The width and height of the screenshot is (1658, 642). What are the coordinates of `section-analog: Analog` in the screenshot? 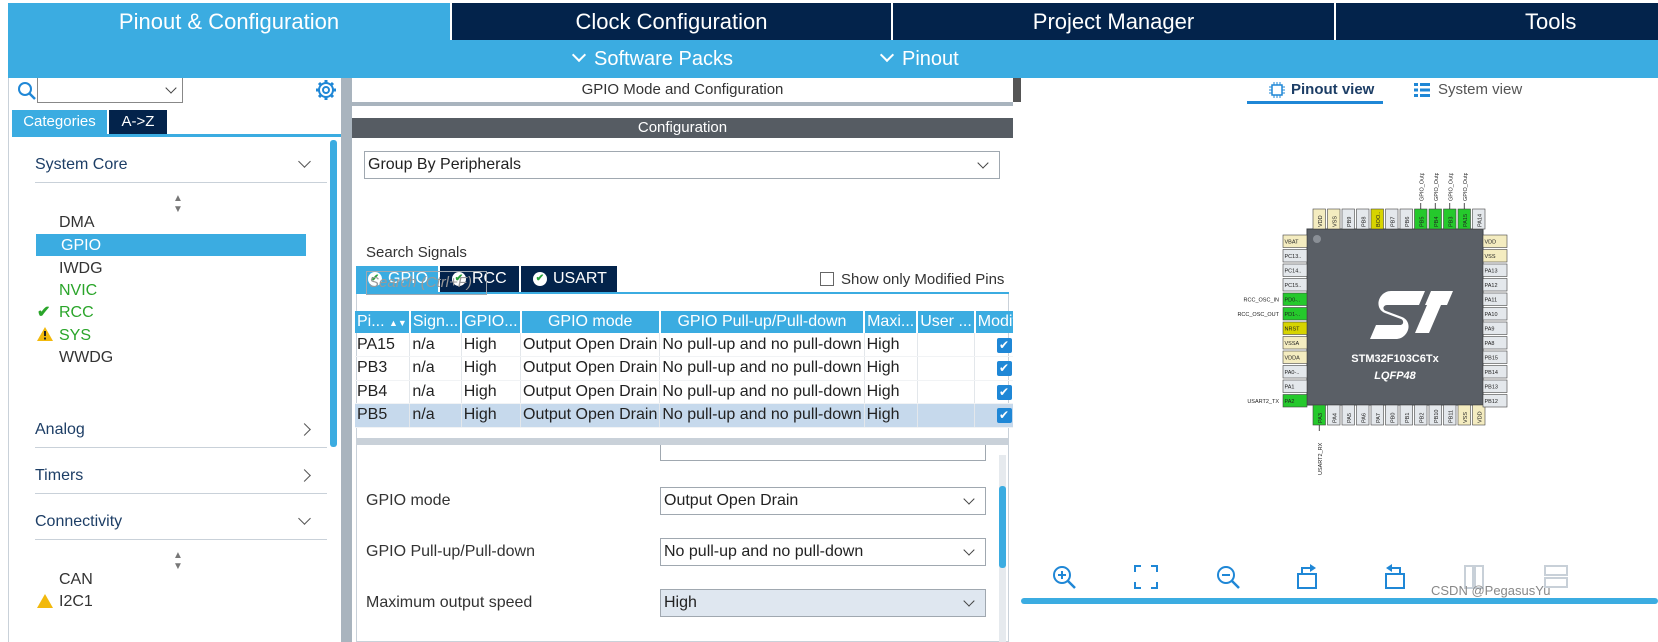 It's located at (181, 430).